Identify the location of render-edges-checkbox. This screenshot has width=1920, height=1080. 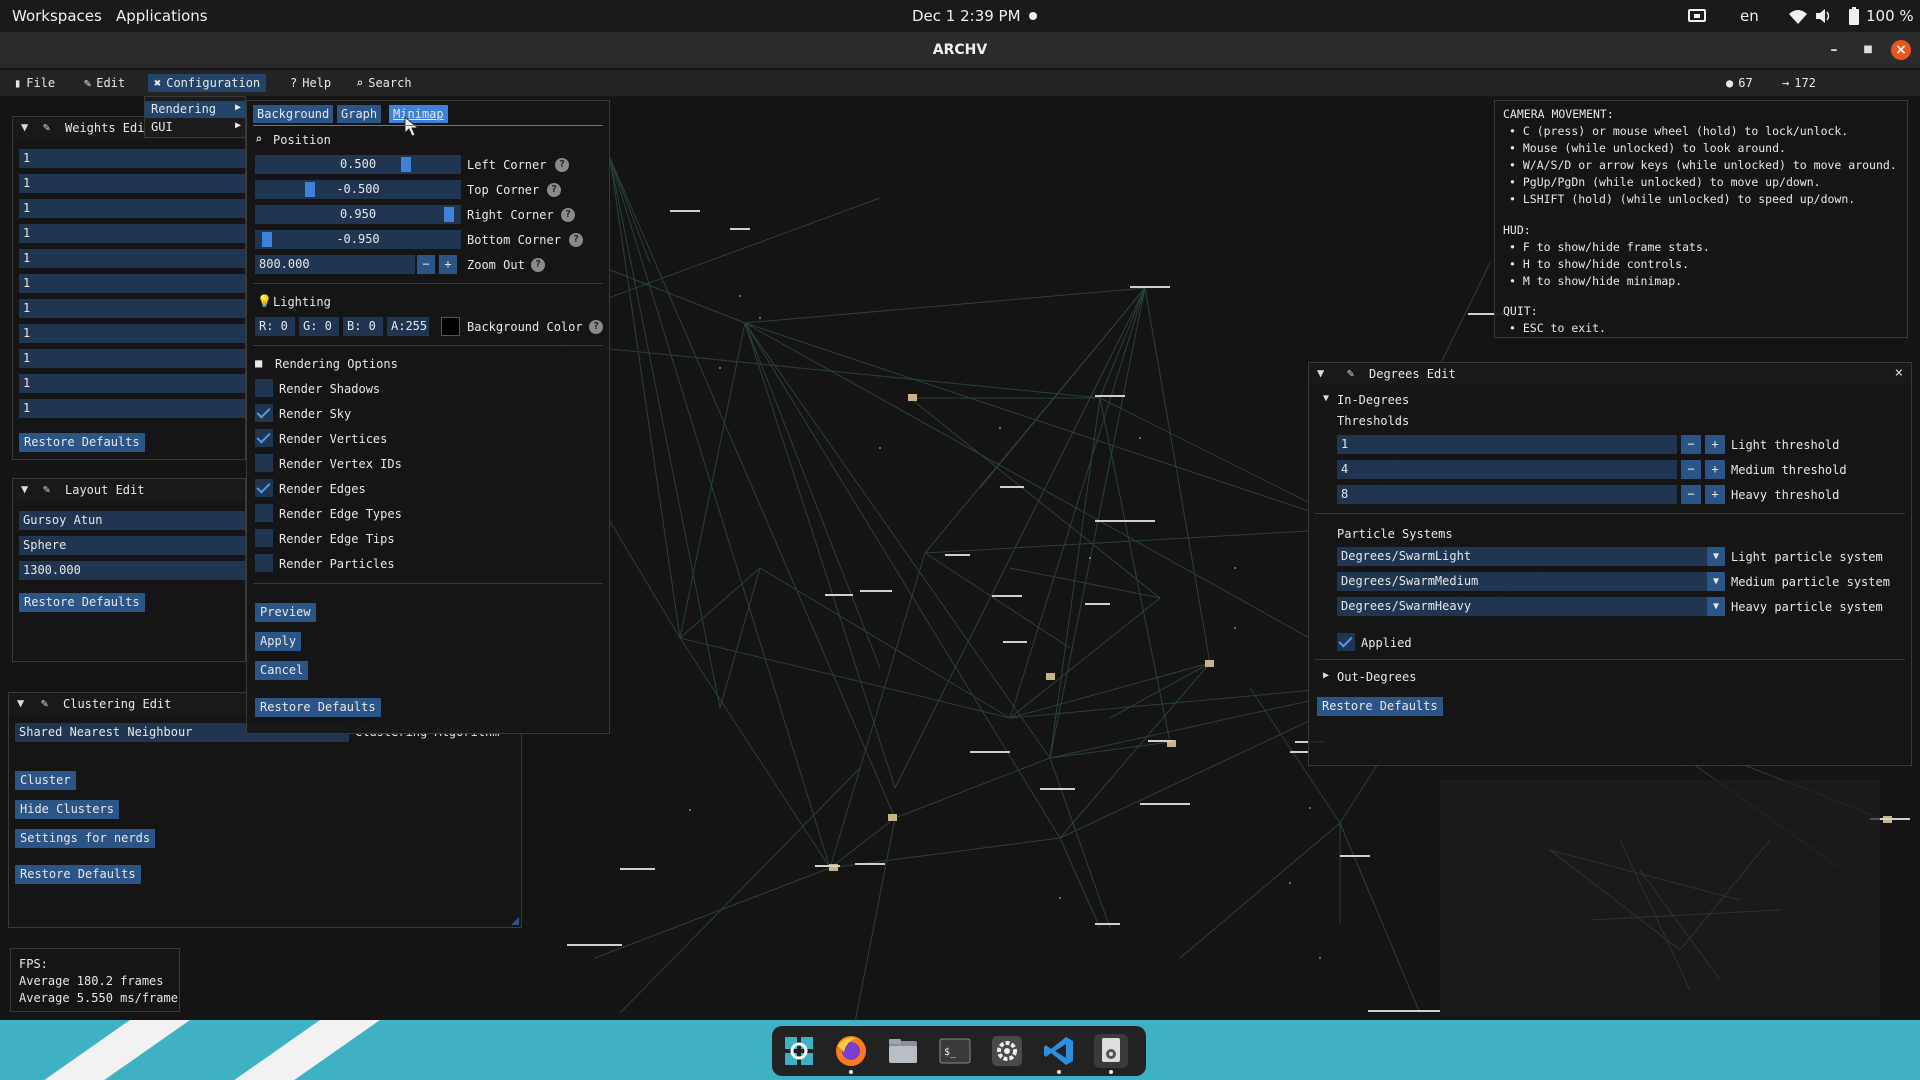
(264, 488).